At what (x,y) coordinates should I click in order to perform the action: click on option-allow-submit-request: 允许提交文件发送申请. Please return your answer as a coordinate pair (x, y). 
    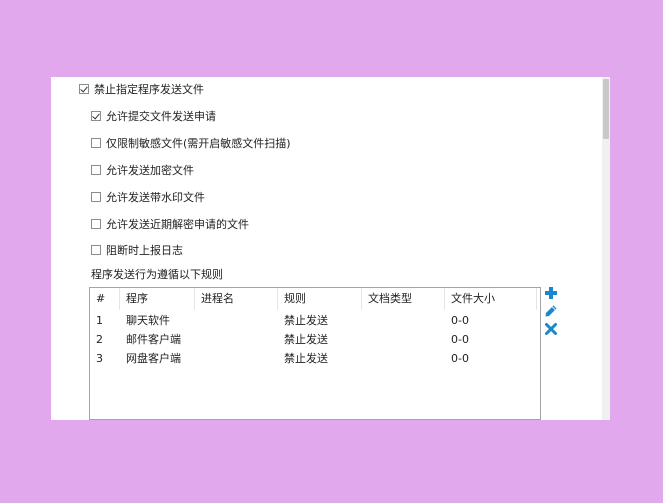
    Looking at the image, I should click on (153, 116).